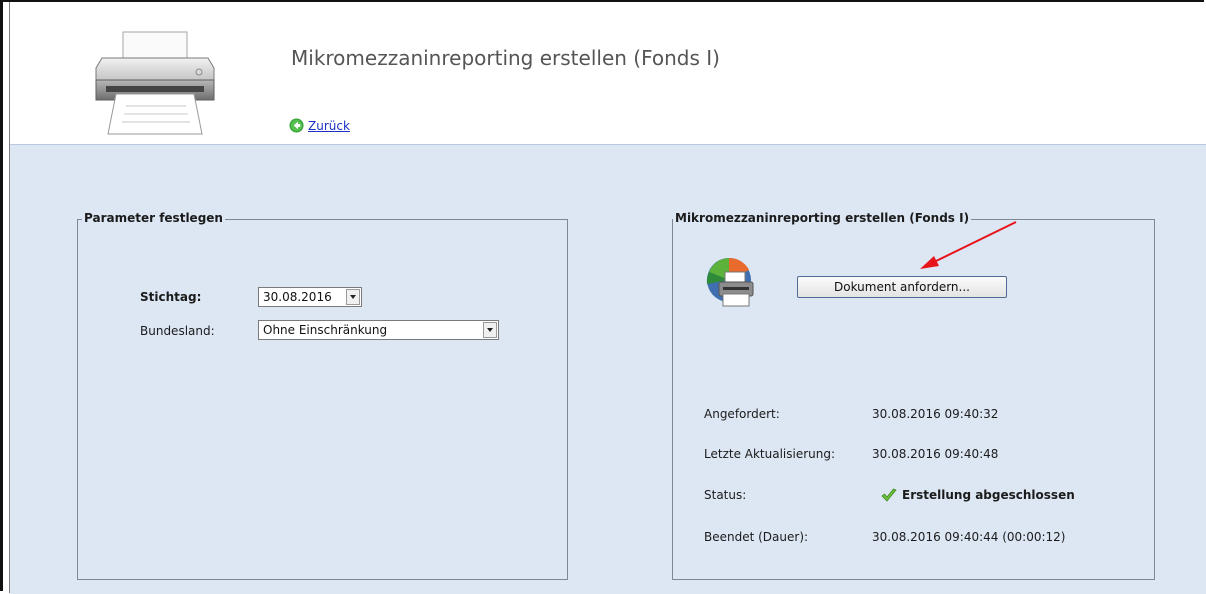 Image resolution: width=1206 pixels, height=594 pixels. I want to click on back-link: Zurück, so click(319, 125).